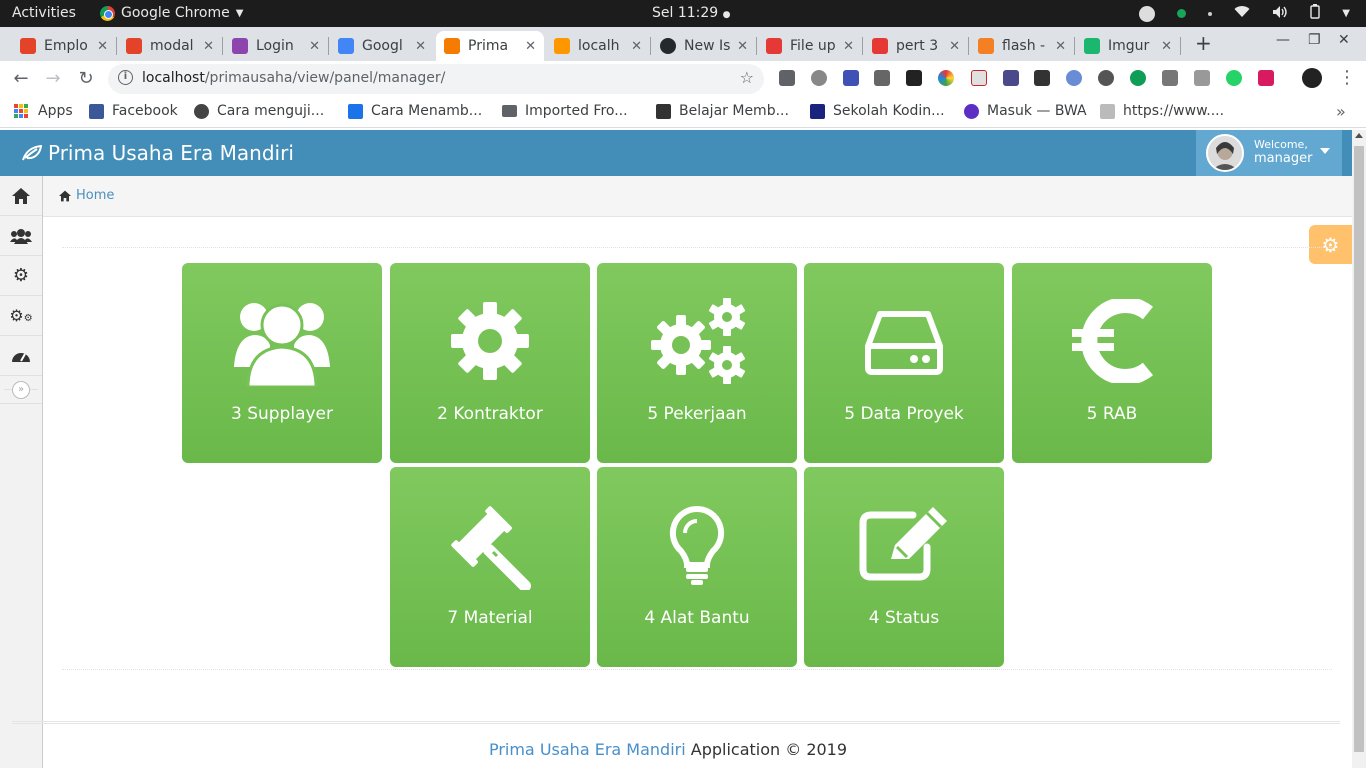  Describe the element at coordinates (1269, 153) in the screenshot. I see `user-menu: Welcome, manager` at that location.